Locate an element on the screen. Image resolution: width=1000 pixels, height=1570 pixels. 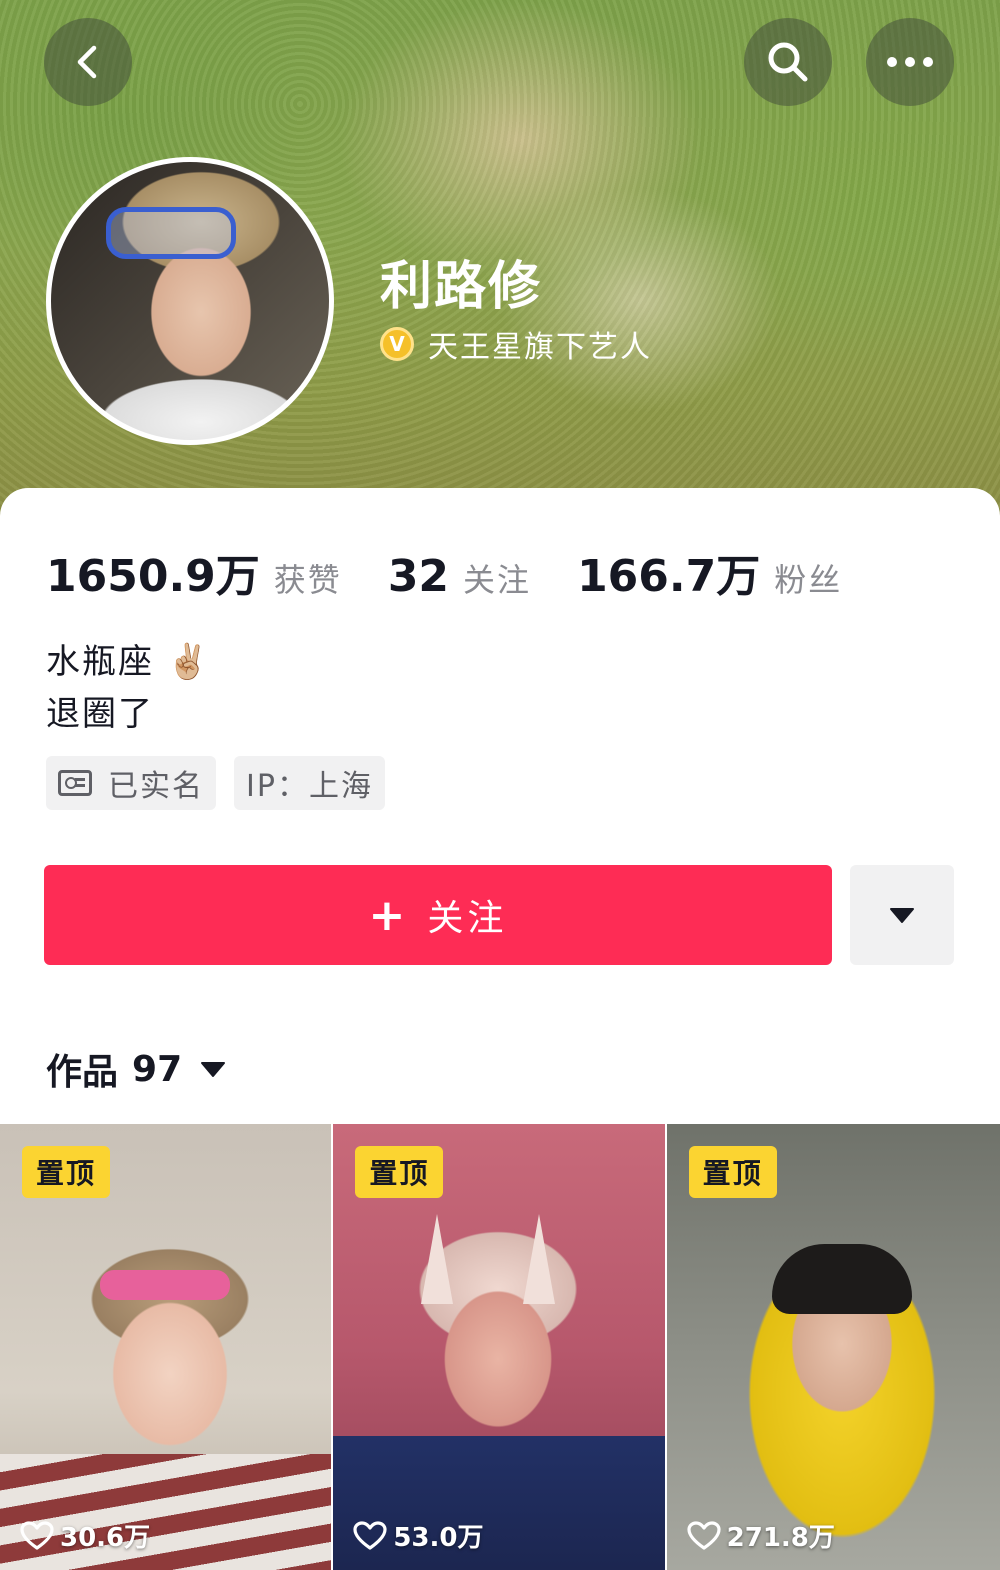
search-button is located at coordinates (788, 62).